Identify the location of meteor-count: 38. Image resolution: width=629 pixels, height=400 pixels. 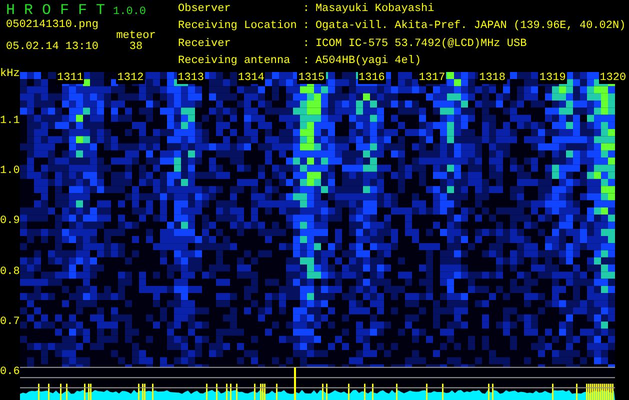
(136, 47).